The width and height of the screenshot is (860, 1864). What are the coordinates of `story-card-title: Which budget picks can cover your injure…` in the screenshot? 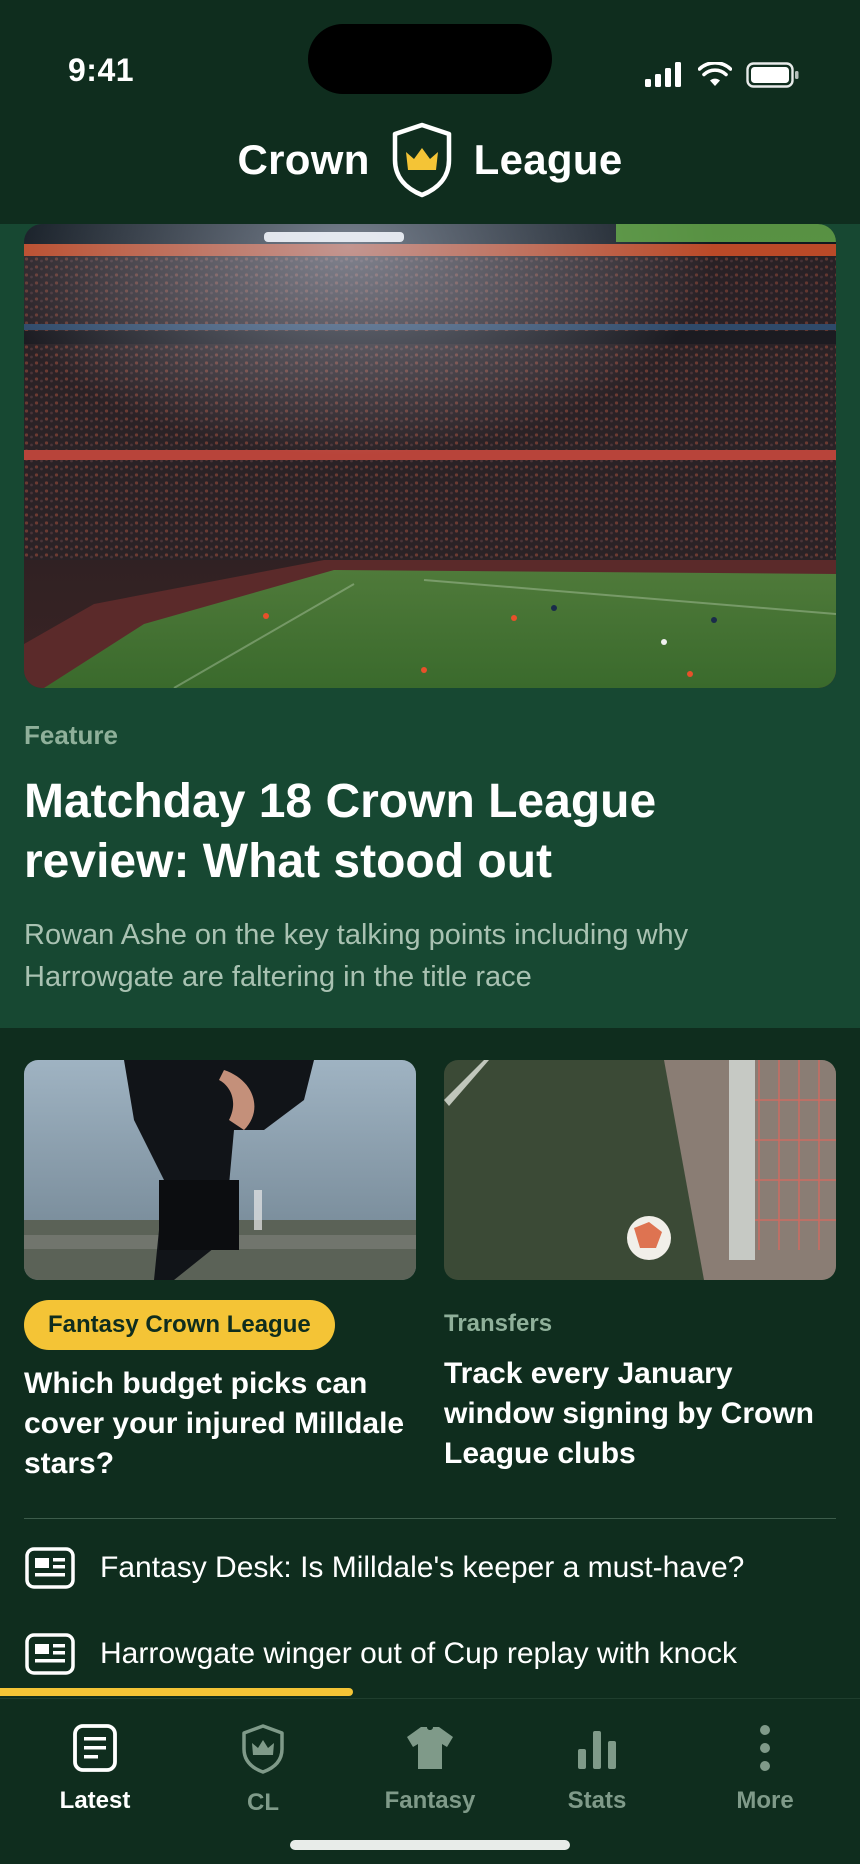 It's located at (220, 1424).